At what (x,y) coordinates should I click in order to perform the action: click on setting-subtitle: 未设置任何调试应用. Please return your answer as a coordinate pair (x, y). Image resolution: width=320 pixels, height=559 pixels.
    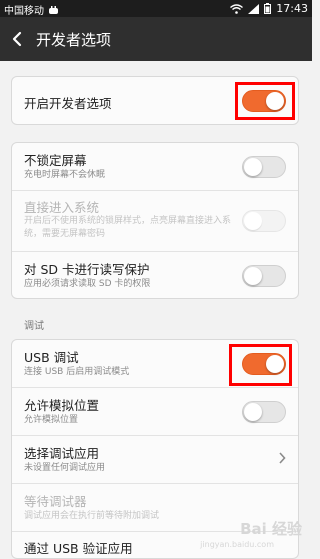
    Looking at the image, I should click on (65, 468).